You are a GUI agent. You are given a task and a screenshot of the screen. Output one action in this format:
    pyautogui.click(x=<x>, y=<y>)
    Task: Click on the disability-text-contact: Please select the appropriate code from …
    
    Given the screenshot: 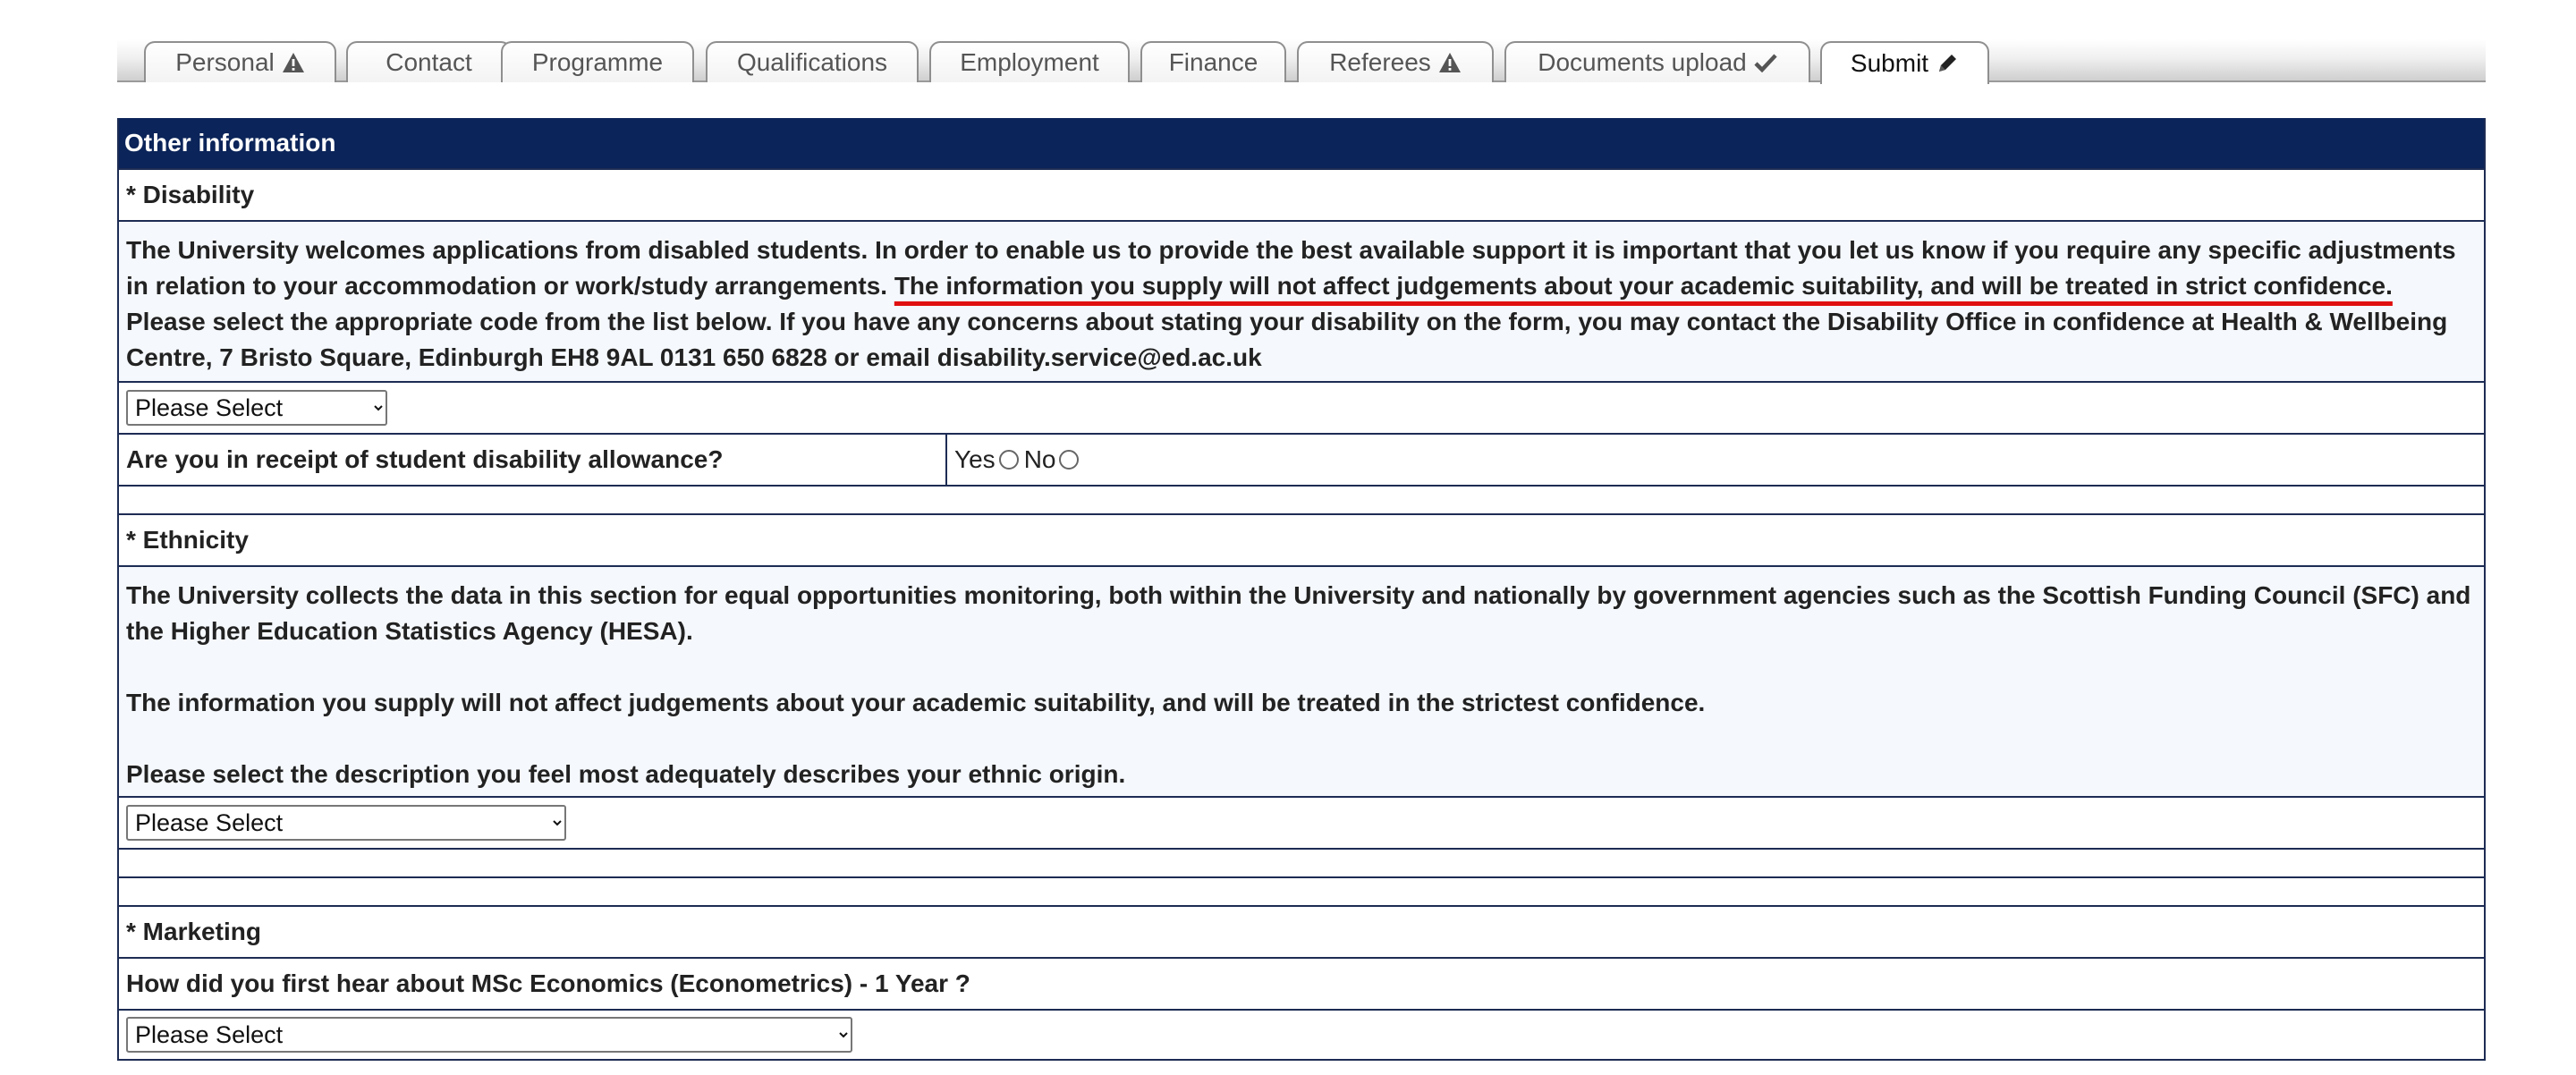 What is the action you would take?
    pyautogui.click(x=1287, y=339)
    